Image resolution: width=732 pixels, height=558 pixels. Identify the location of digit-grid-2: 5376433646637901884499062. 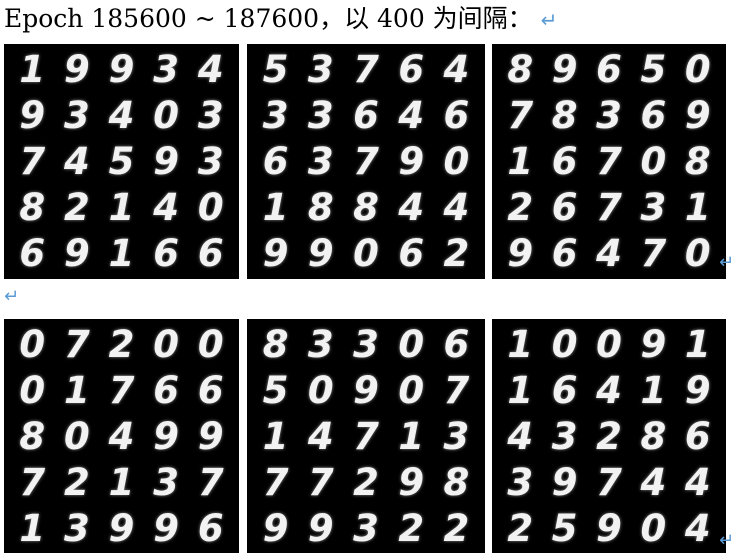
(366, 161).